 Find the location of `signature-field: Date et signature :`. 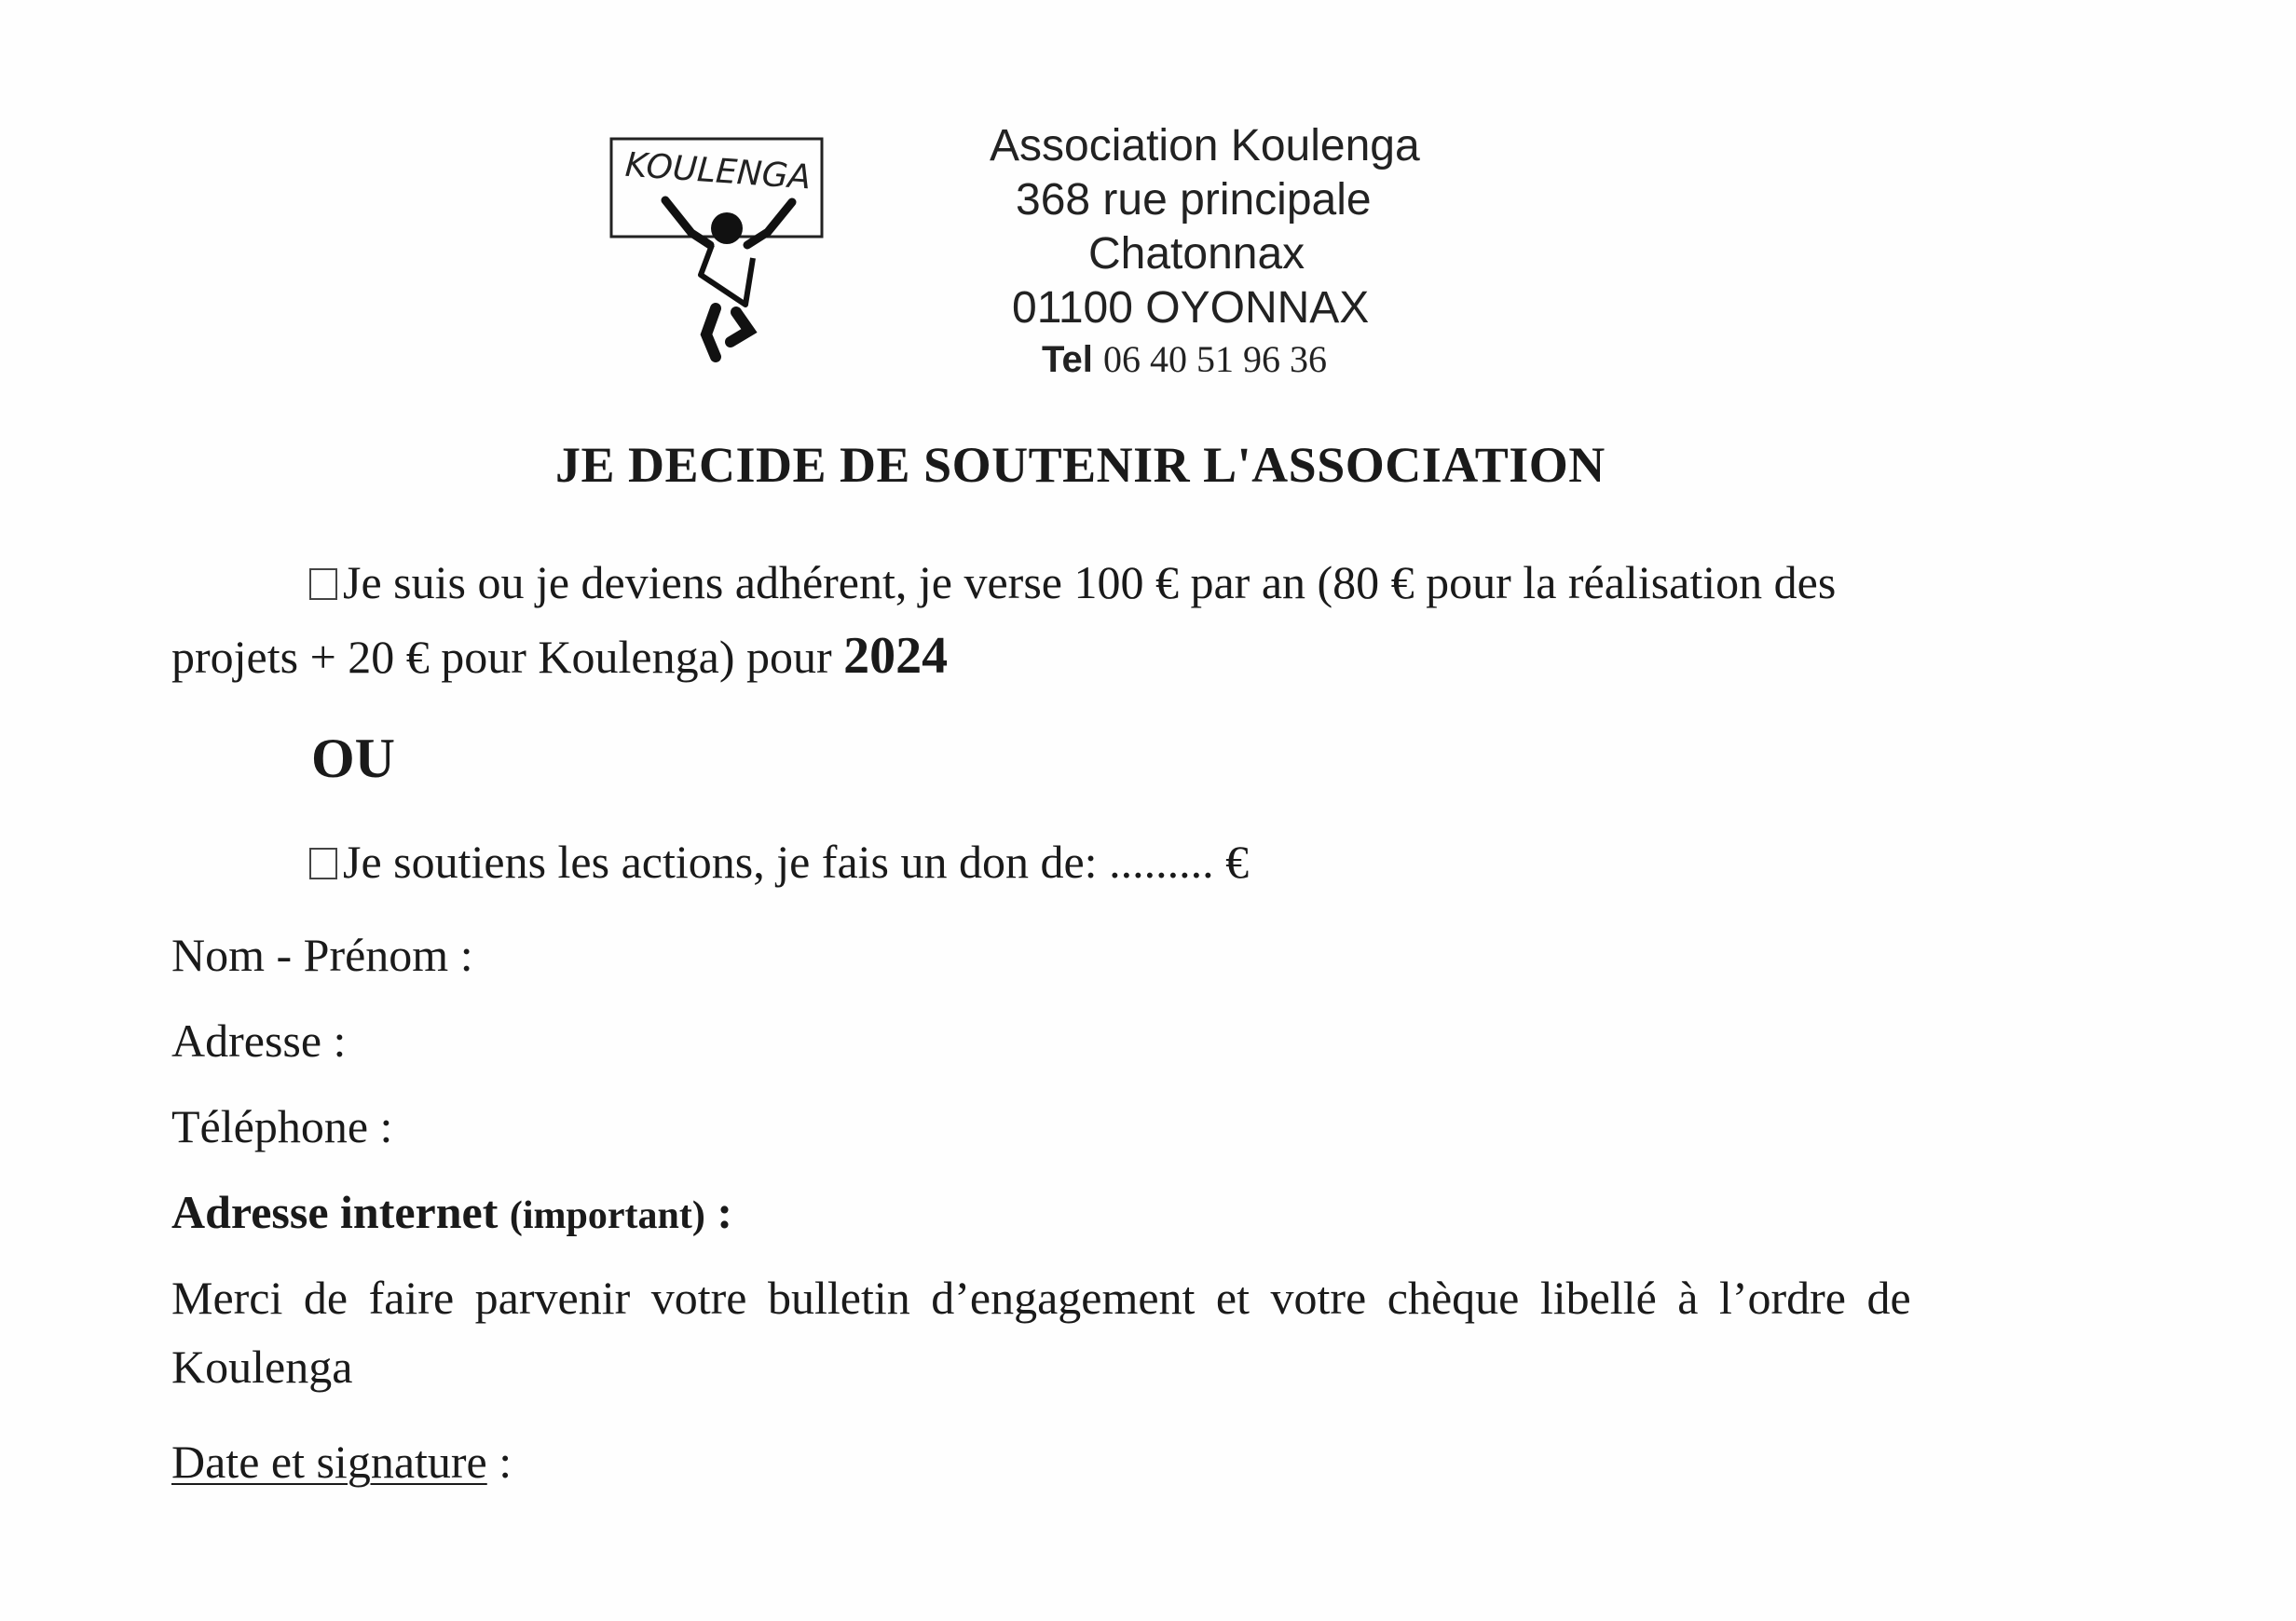

signature-field: Date et signature : is located at coordinates (341, 1462).